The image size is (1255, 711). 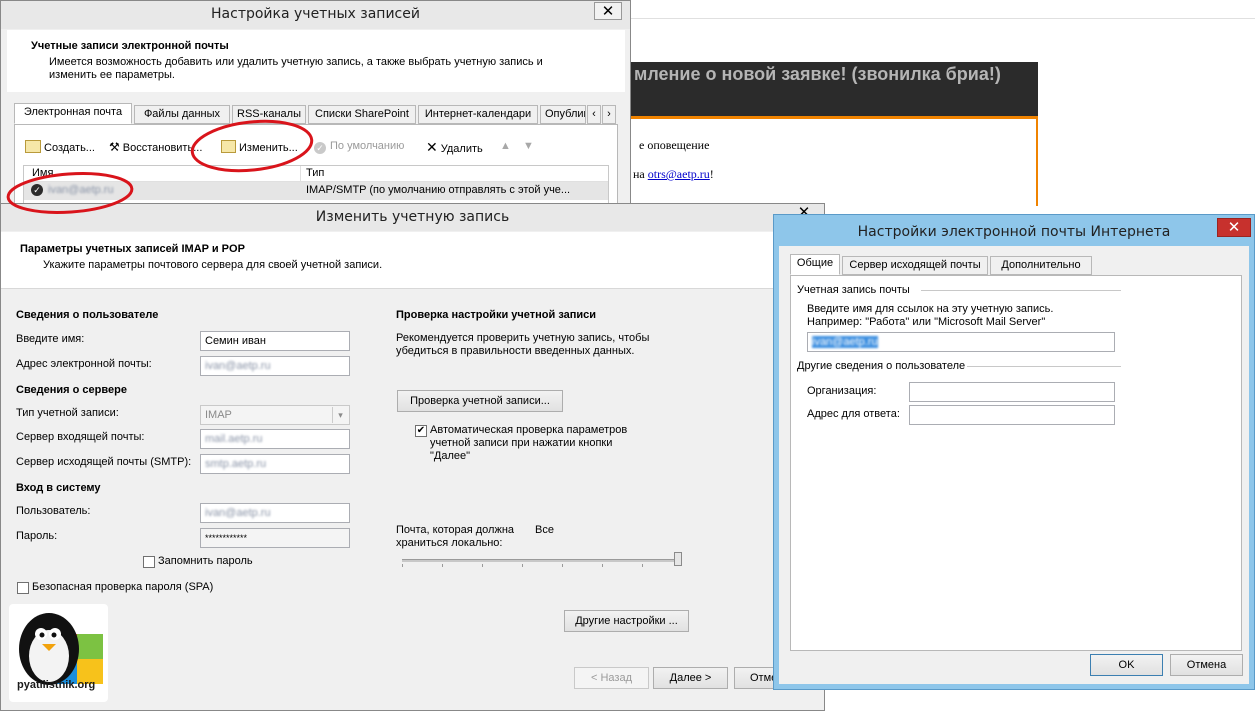 I want to click on pyatilistnik-logo: pyatilistnik.org, so click(x=58, y=653).